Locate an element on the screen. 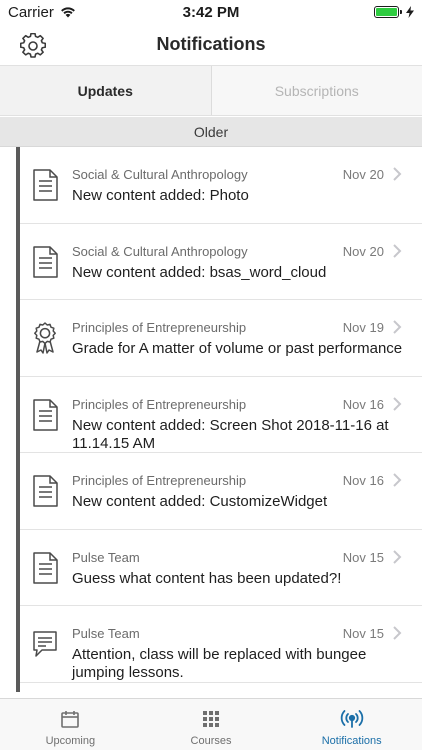 This screenshot has width=422, height=750. bottom-tab-bar: Upcoming Courses Notifications is located at coordinates (211, 724).